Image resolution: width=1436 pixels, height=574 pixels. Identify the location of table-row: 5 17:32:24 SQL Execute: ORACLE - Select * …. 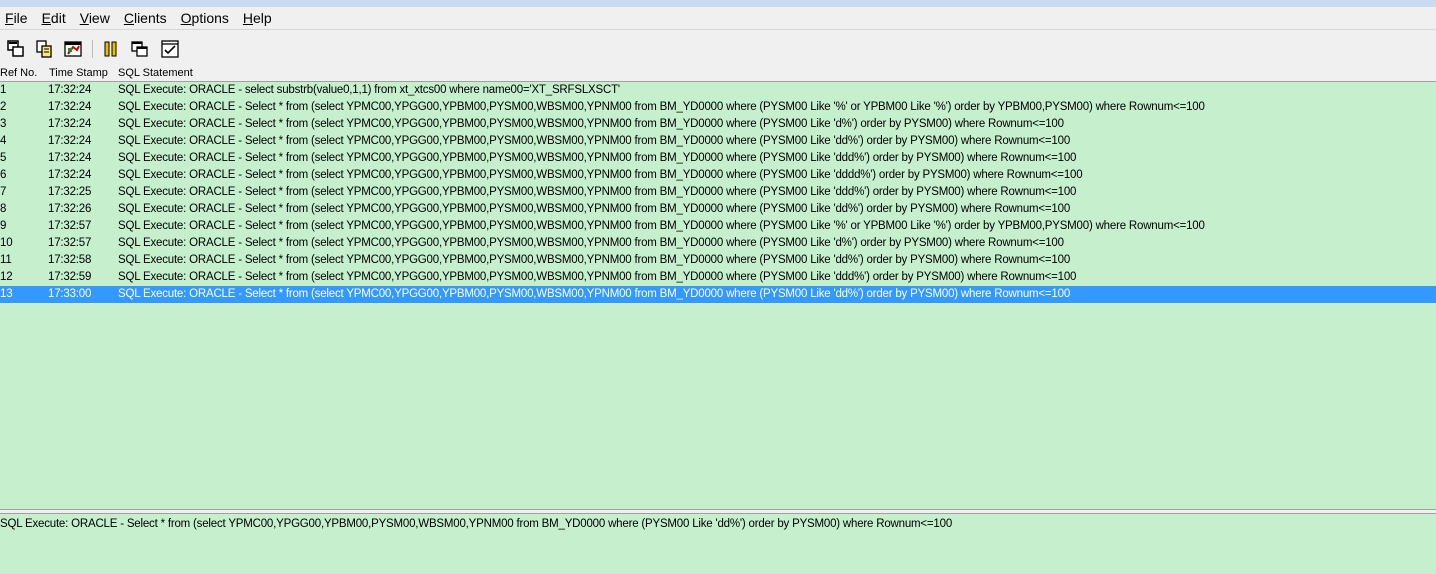
(718, 158).